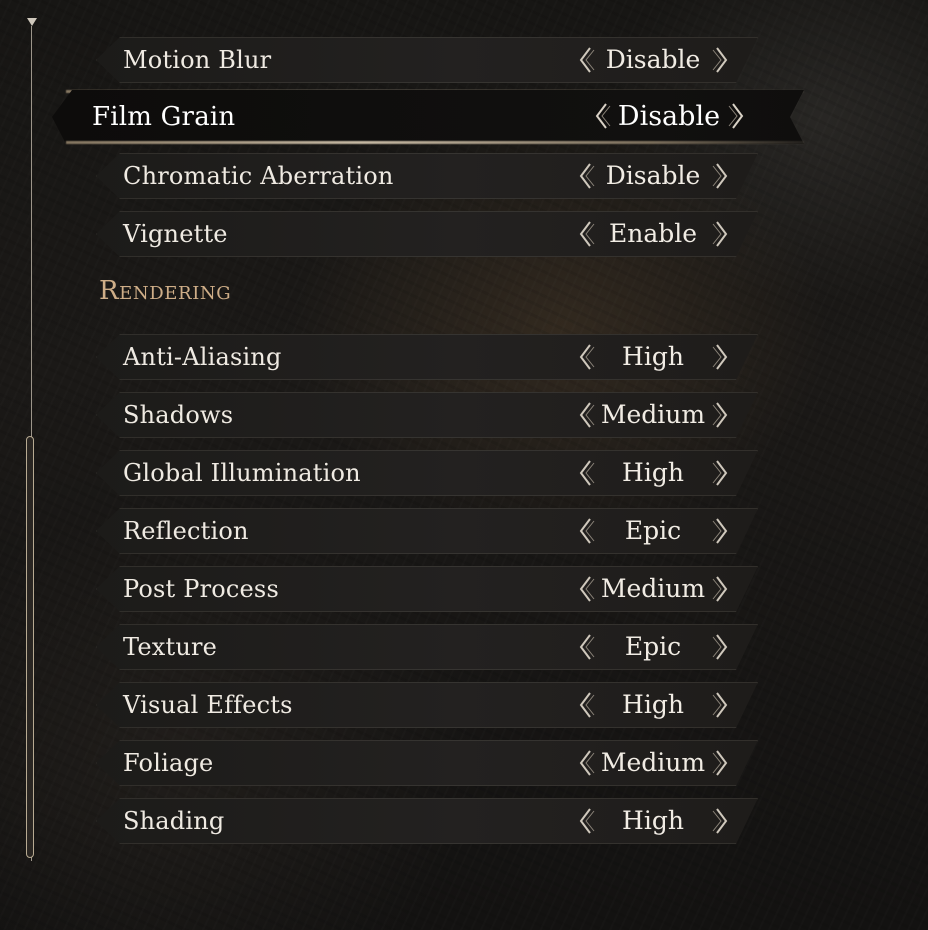 The width and height of the screenshot is (928, 930). What do you see at coordinates (427, 531) in the screenshot?
I see `setting-row-reflection: Reflection Epic` at bounding box center [427, 531].